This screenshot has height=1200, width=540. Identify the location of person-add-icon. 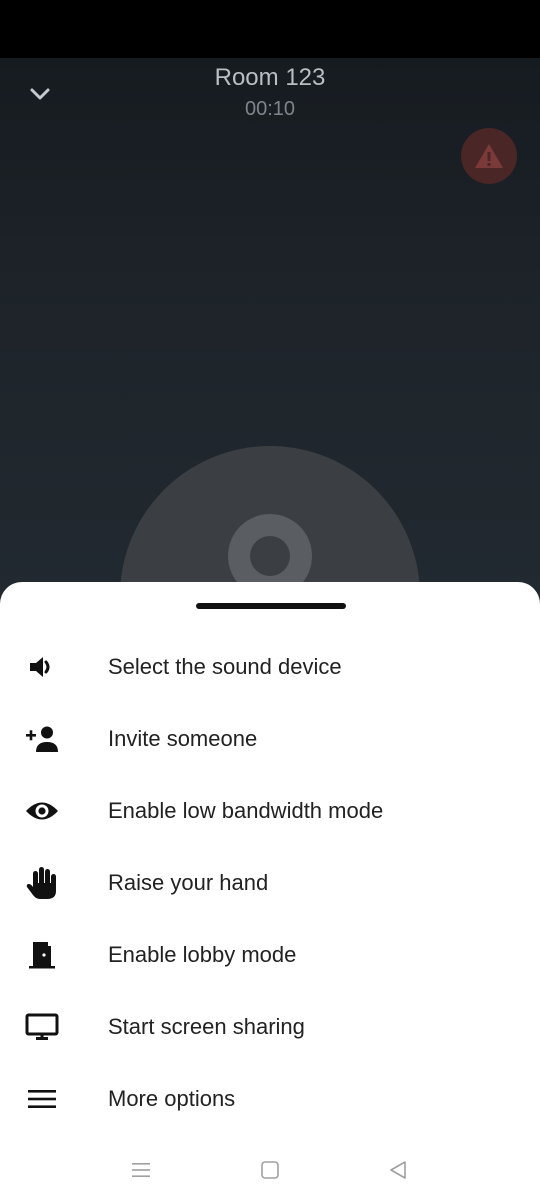
(42, 739).